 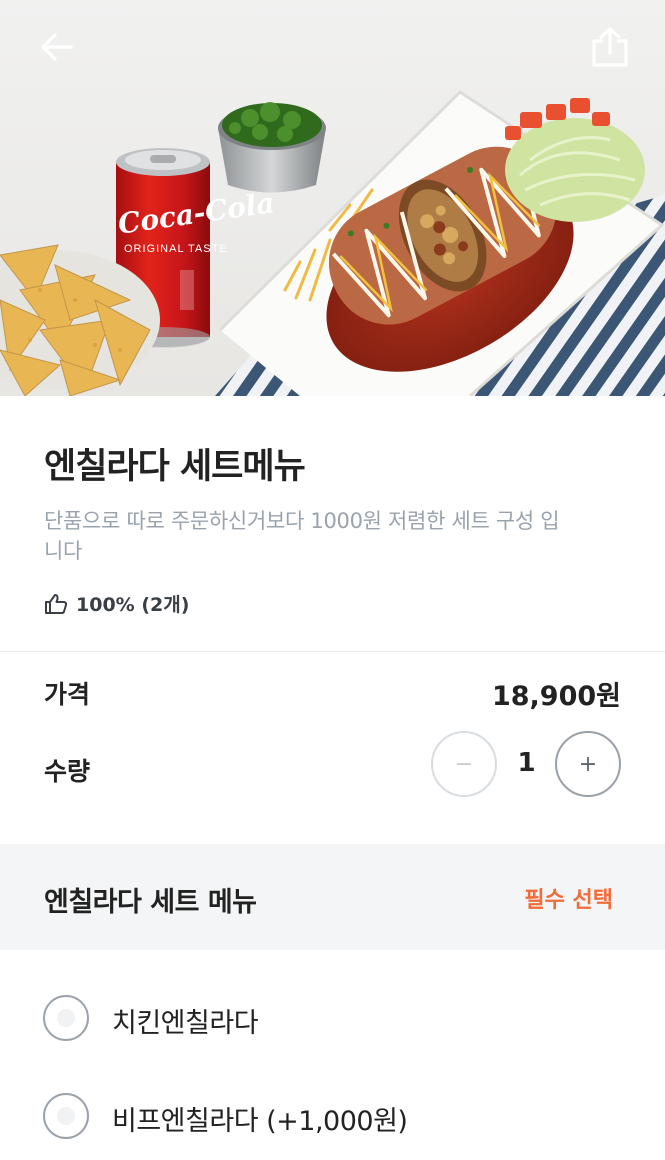 What do you see at coordinates (302, 536) in the screenshot?
I see `product-description: 단품으로 따로 주문하신거보다 1000원 저렴한 세트 구성 입니다` at bounding box center [302, 536].